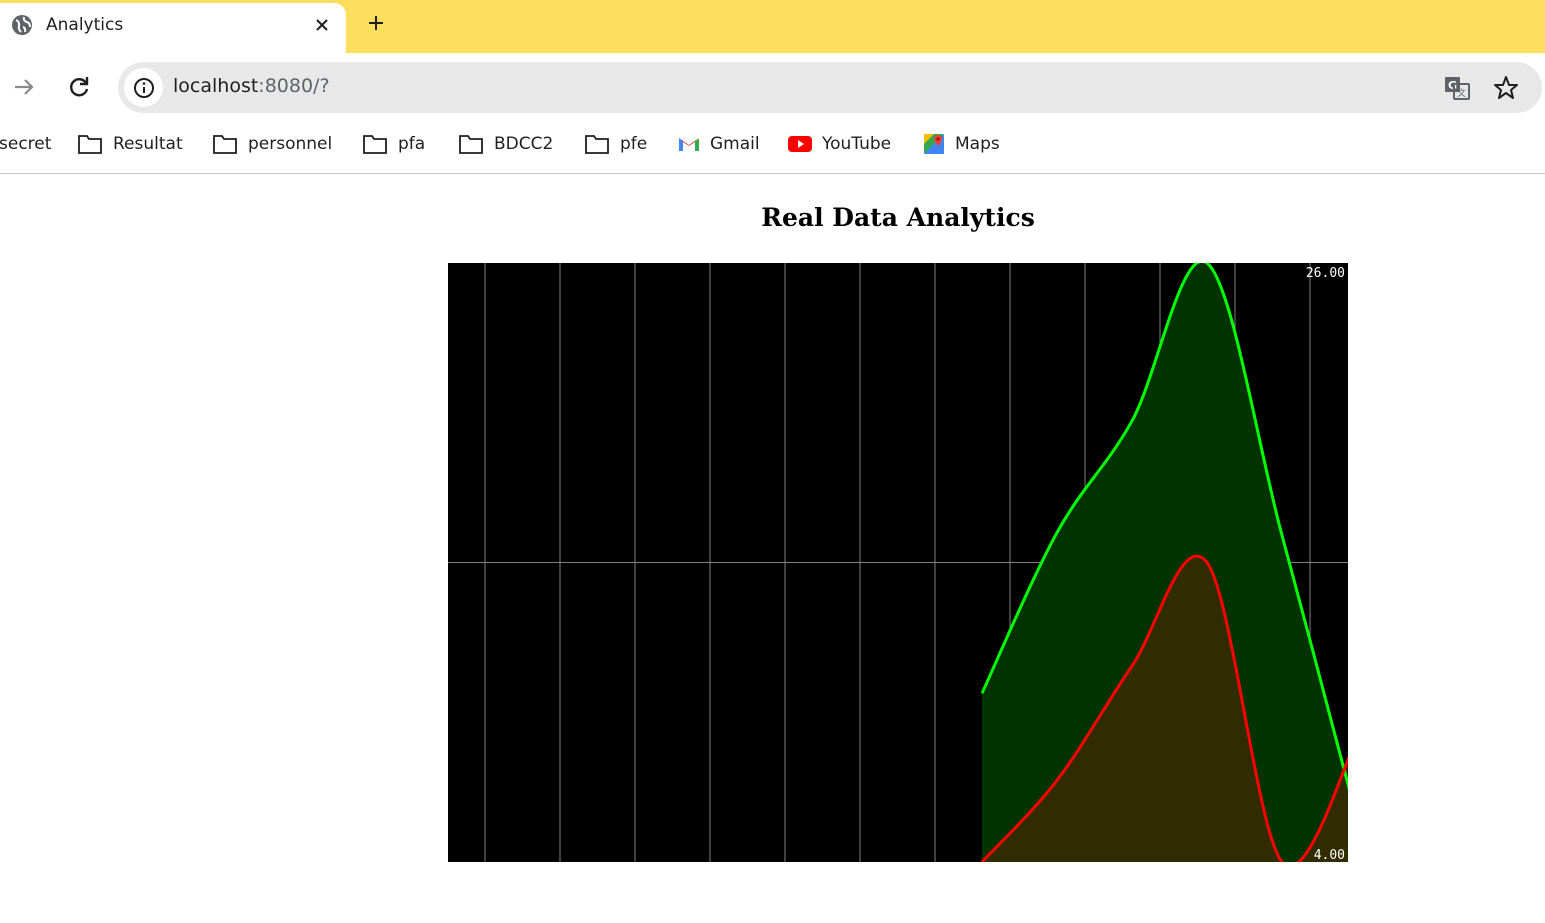 The height and width of the screenshot is (923, 1545). I want to click on bookmark-resultat: Resultat, so click(130, 144).